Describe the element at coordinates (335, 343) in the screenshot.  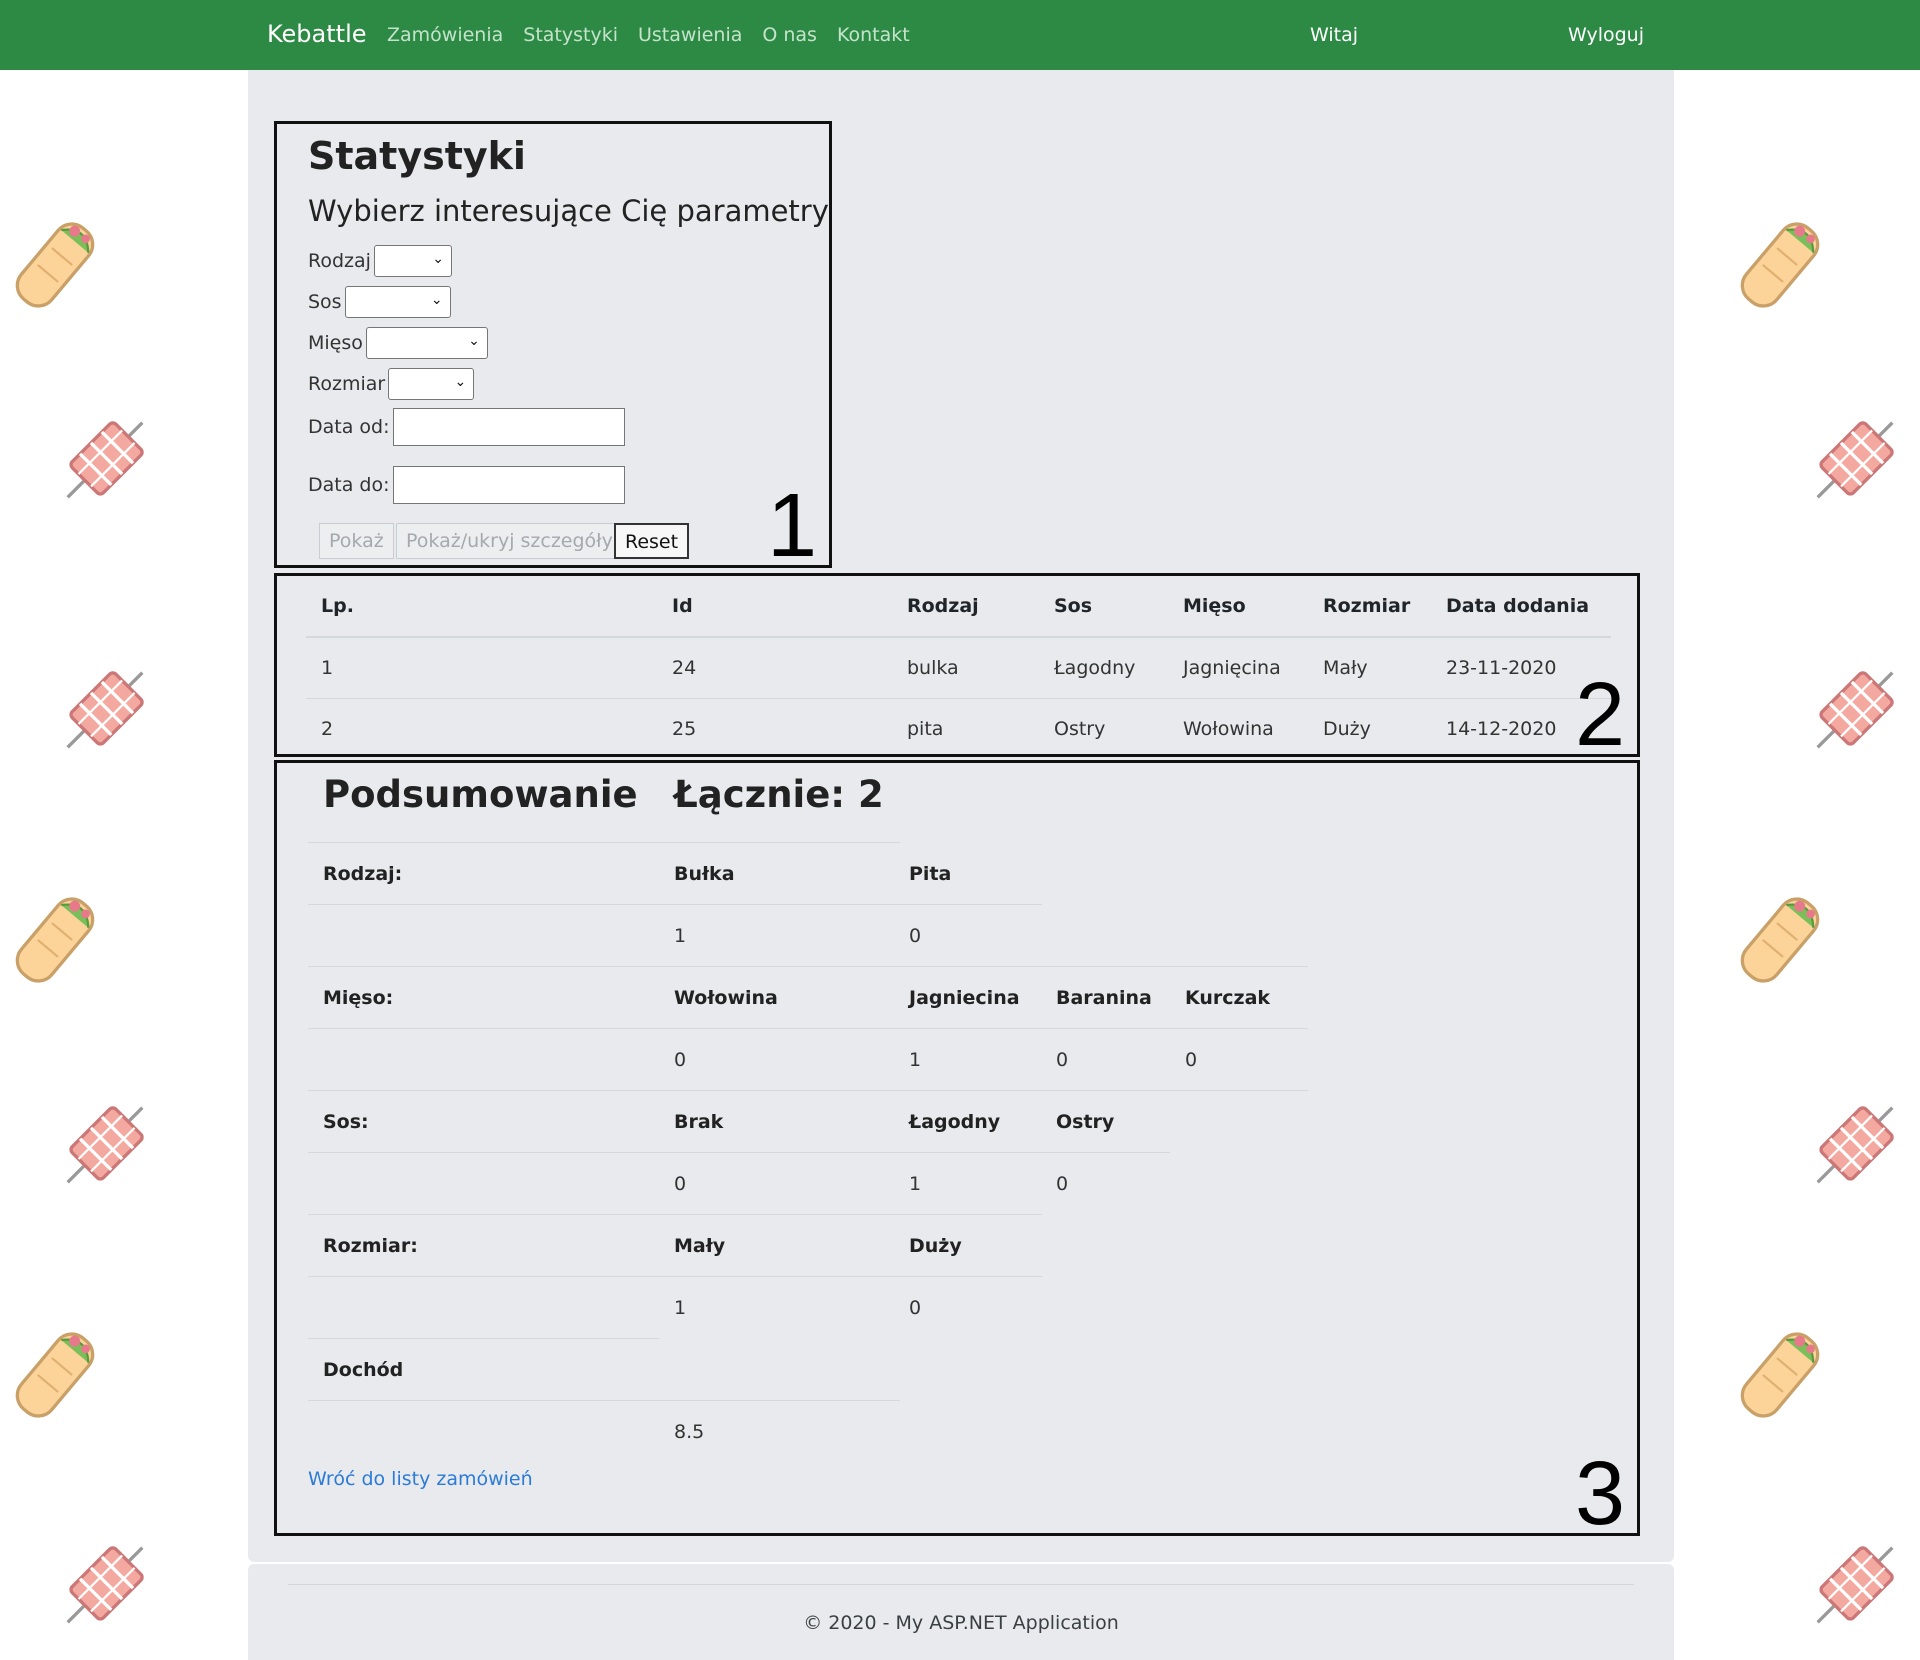
I see `meat-label: Mięso` at that location.